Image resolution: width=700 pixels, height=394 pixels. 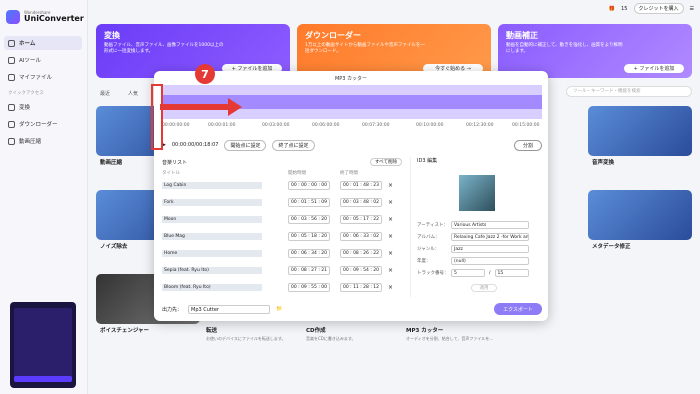 I want to click on track-name: Fork, so click(x=212, y=202).